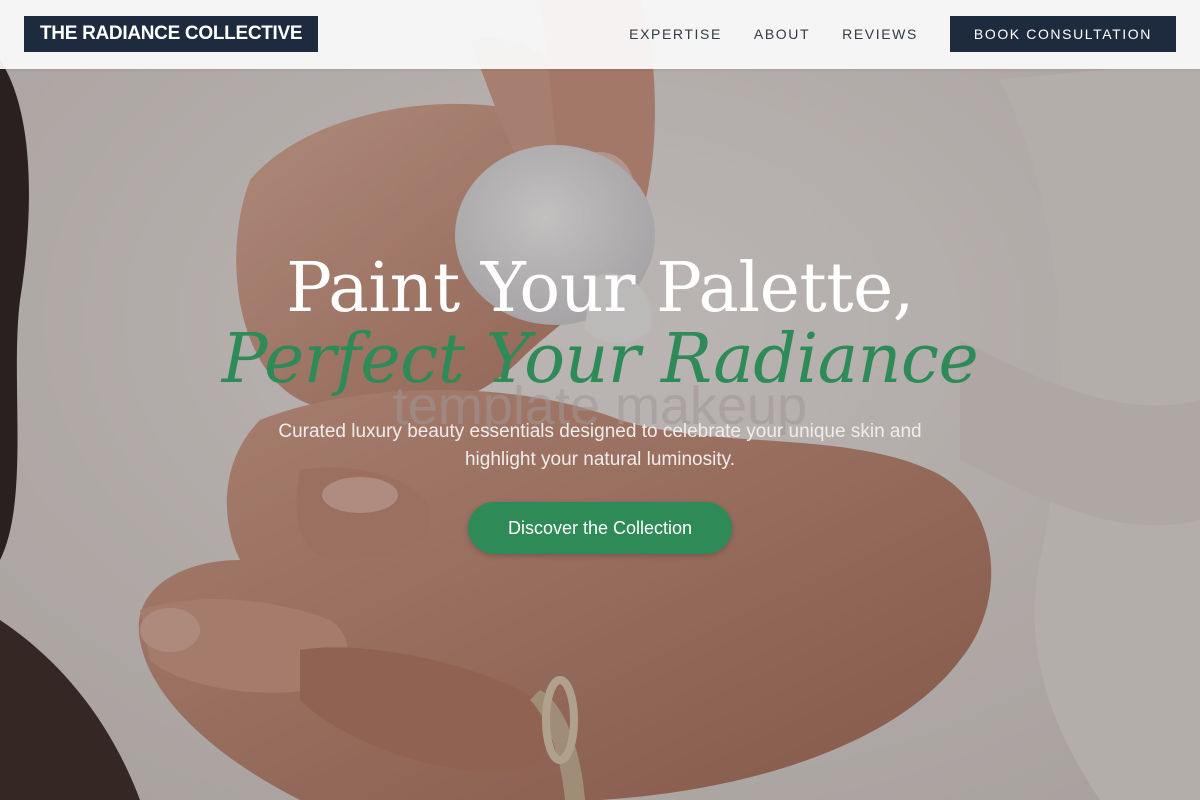 This screenshot has width=1200, height=800. What do you see at coordinates (600, 288) in the screenshot?
I see `hero-title-line-1: Paint Your Palette,` at bounding box center [600, 288].